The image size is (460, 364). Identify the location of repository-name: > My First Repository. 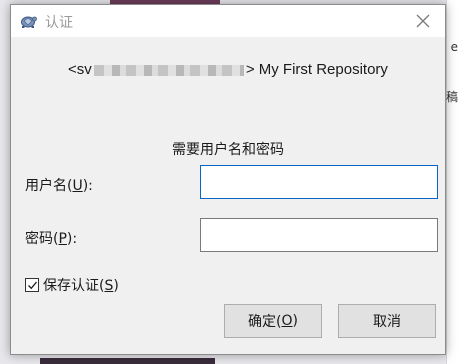
(316, 69).